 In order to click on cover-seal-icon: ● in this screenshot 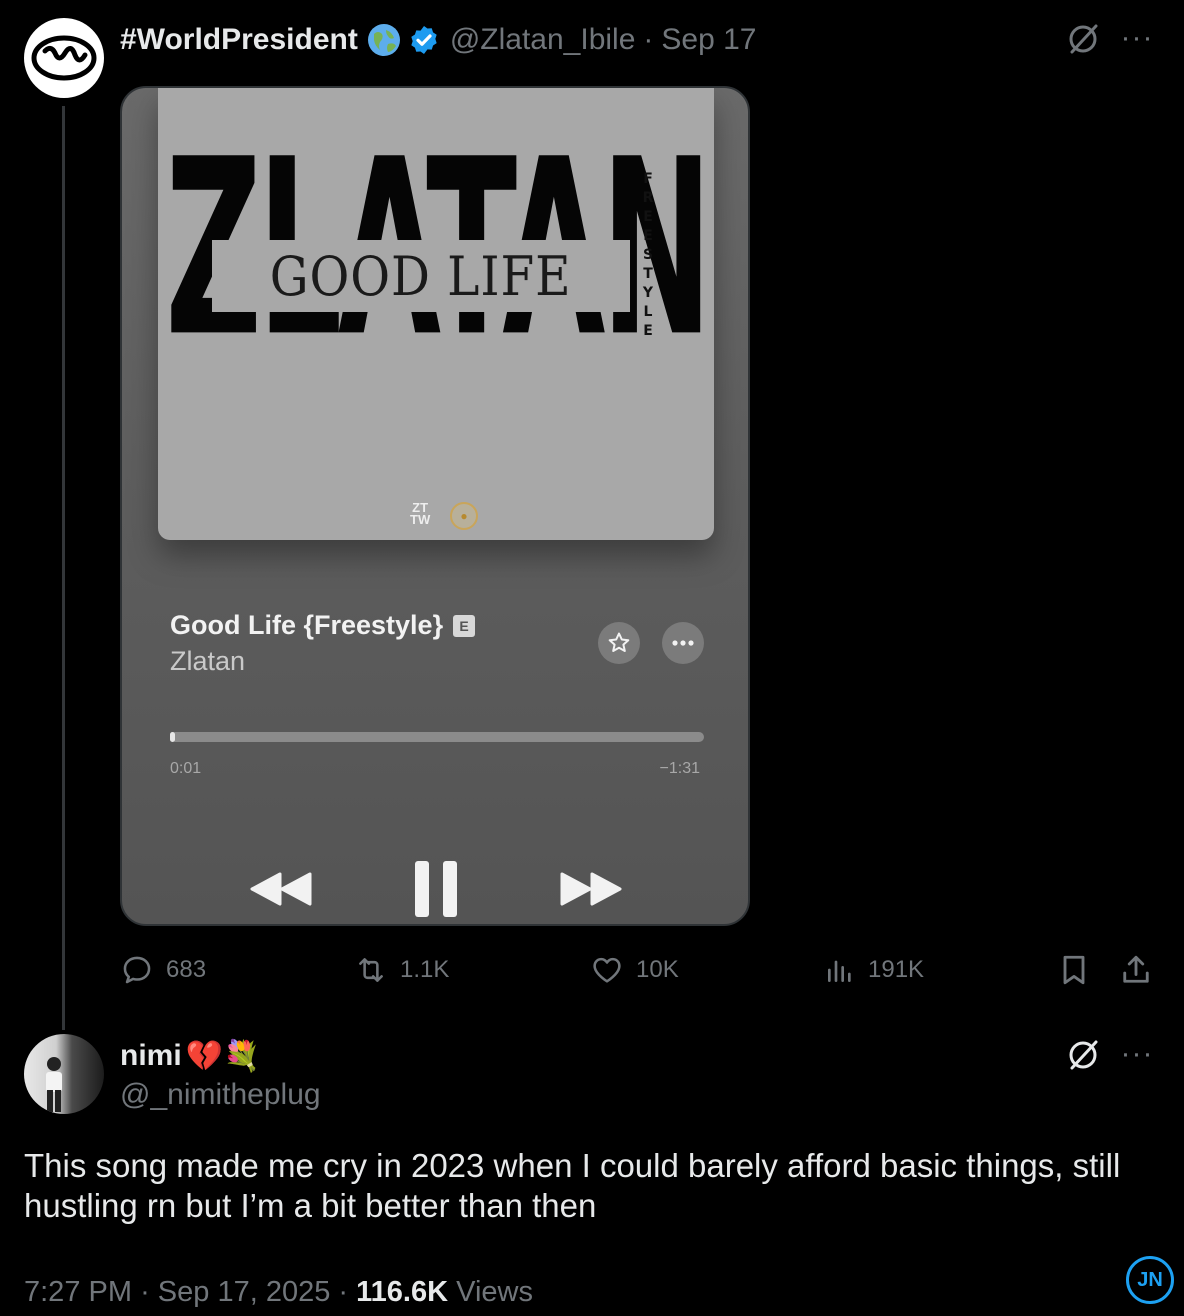, I will do `click(464, 516)`.